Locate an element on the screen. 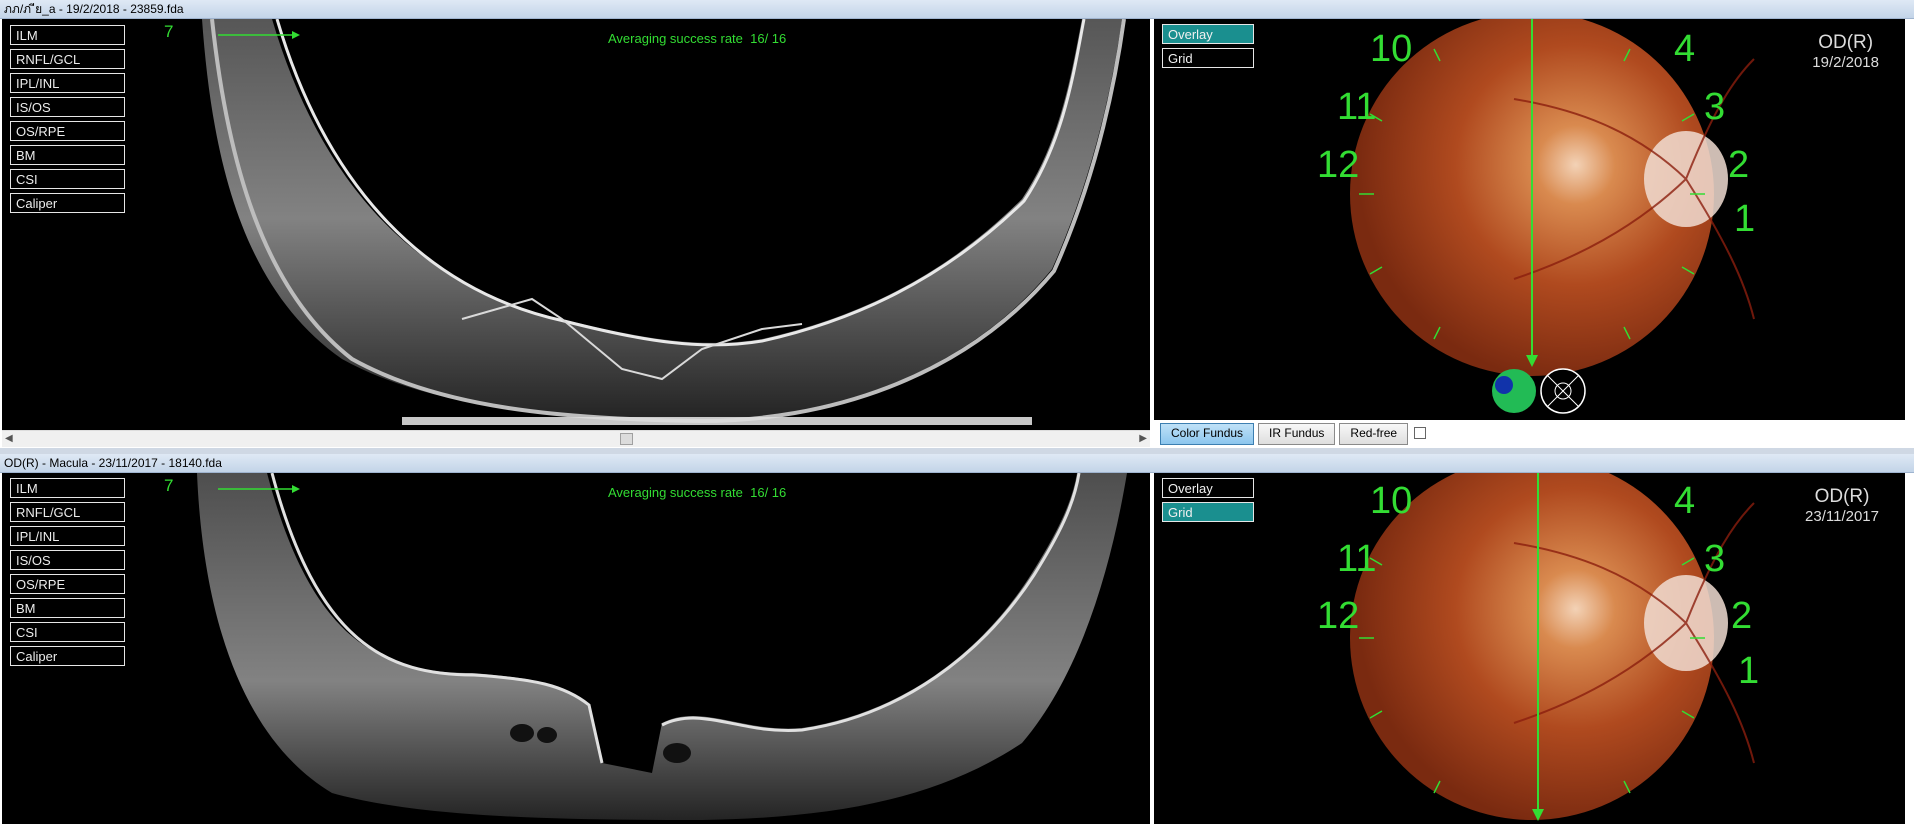  fundus-mode-tabs: Color Fundus IR Fundus Red-free is located at coordinates (1293, 434).